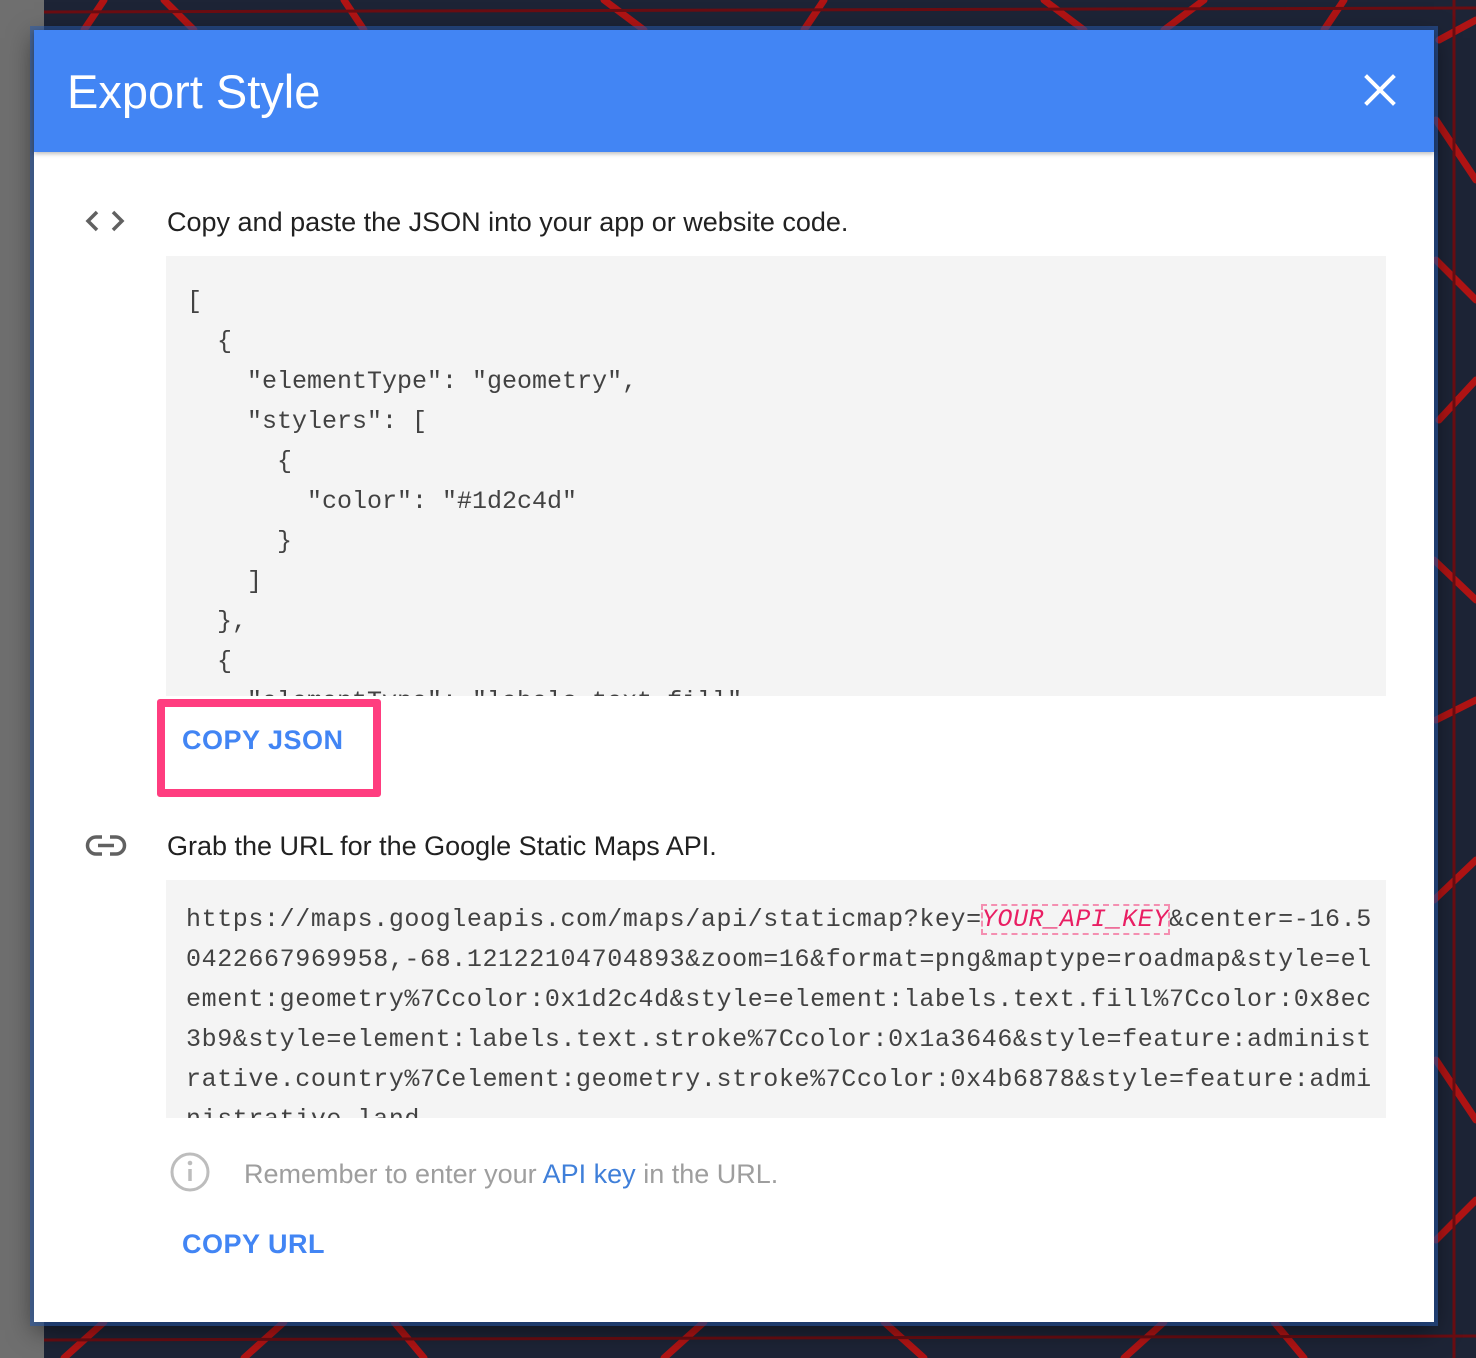 The image size is (1476, 1358). I want to click on close-icon, so click(1380, 90).